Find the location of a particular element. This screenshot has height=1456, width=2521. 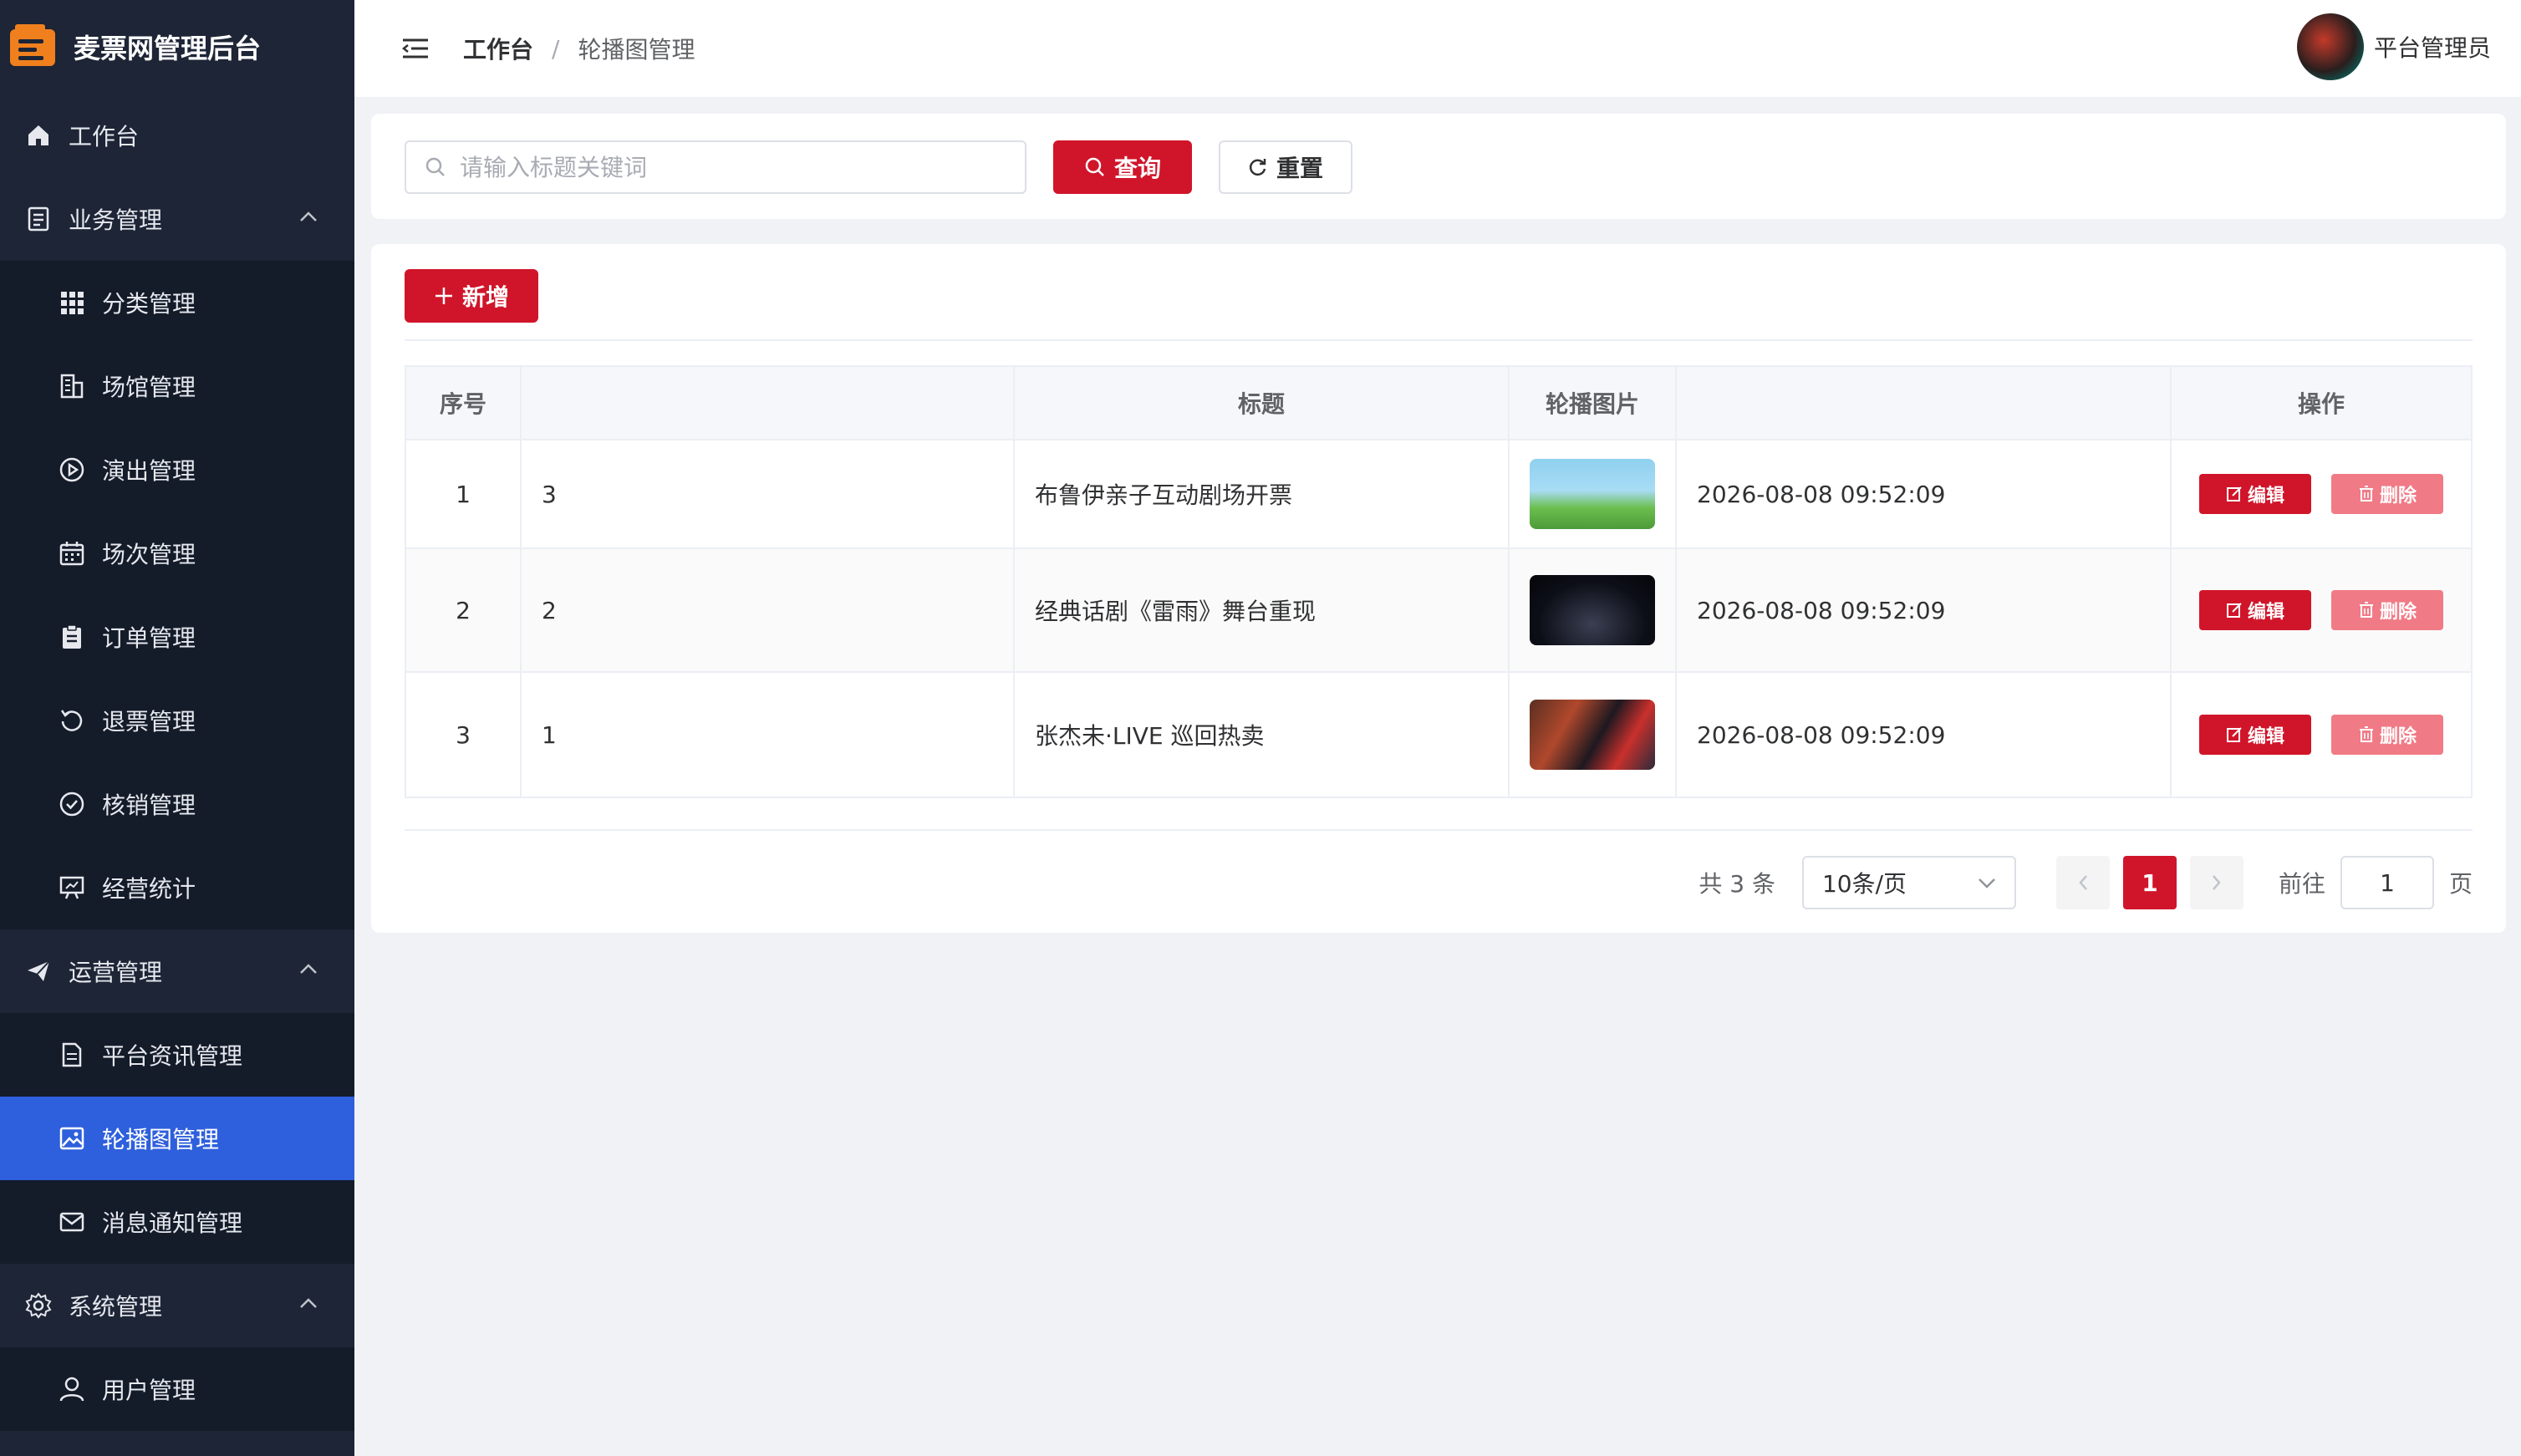

sidebar-group-operation: 运营管理 is located at coordinates (177, 971).